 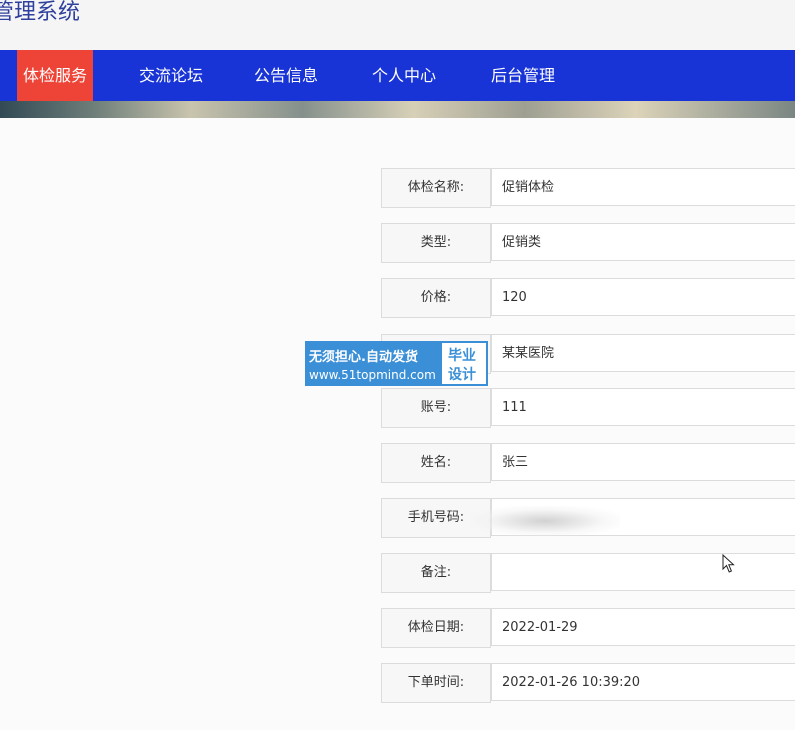 I want to click on price-field: 120, so click(x=643, y=297).